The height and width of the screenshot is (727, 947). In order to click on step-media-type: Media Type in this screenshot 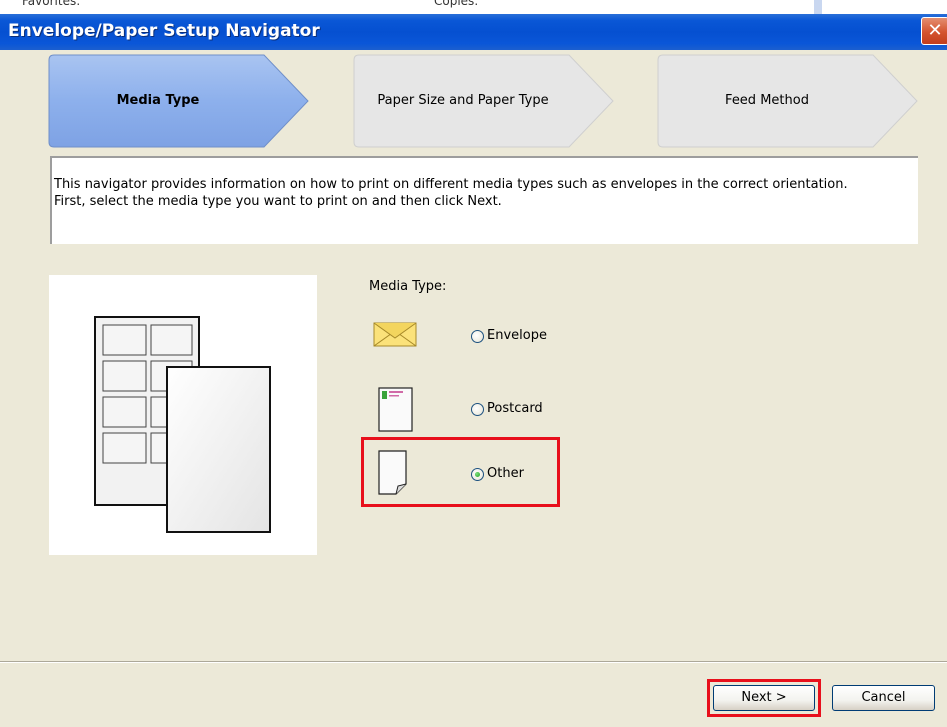, I will do `click(179, 101)`.